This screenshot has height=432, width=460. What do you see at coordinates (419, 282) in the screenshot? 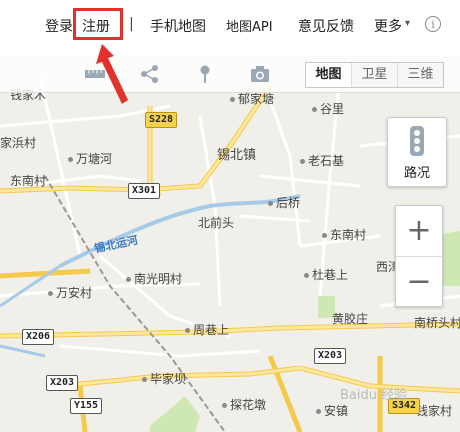
I see `zoom-out-button: −` at bounding box center [419, 282].